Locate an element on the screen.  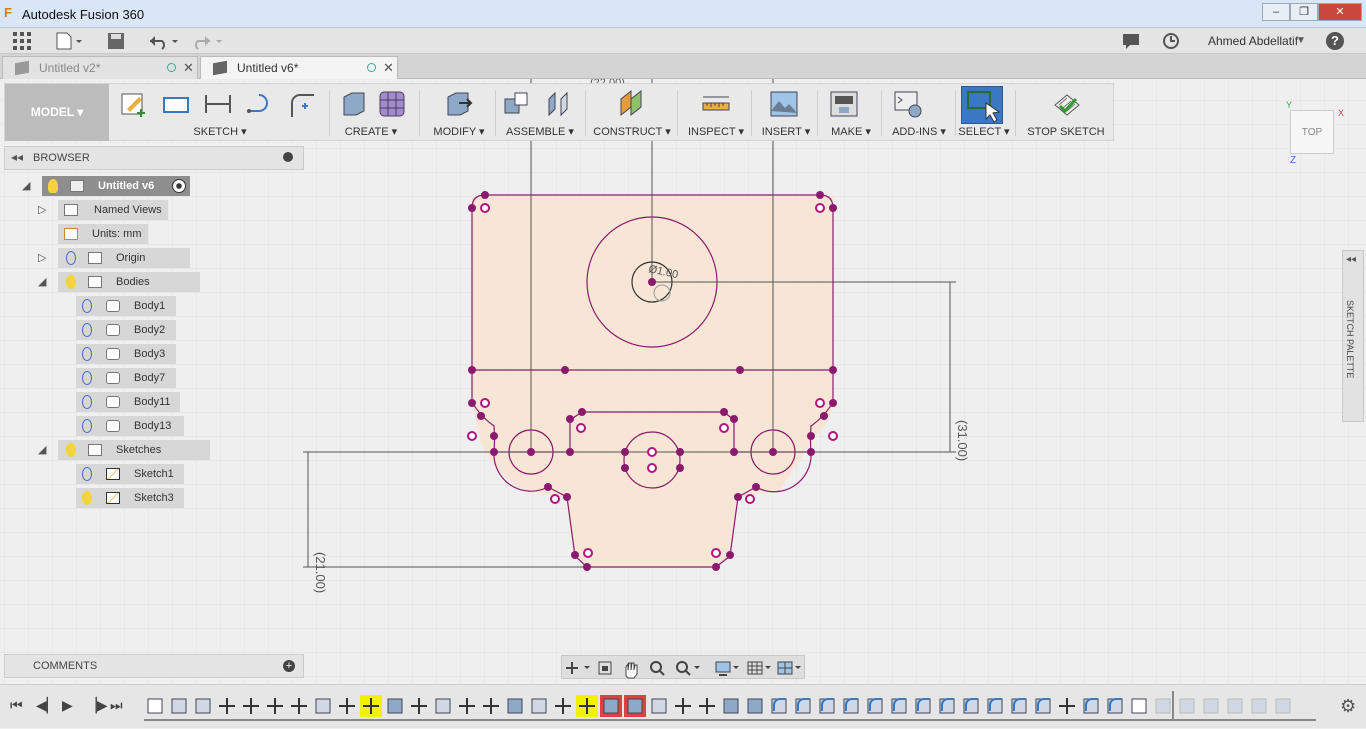
modify-group: MODIFY ▾ is located at coordinates (459, 112).